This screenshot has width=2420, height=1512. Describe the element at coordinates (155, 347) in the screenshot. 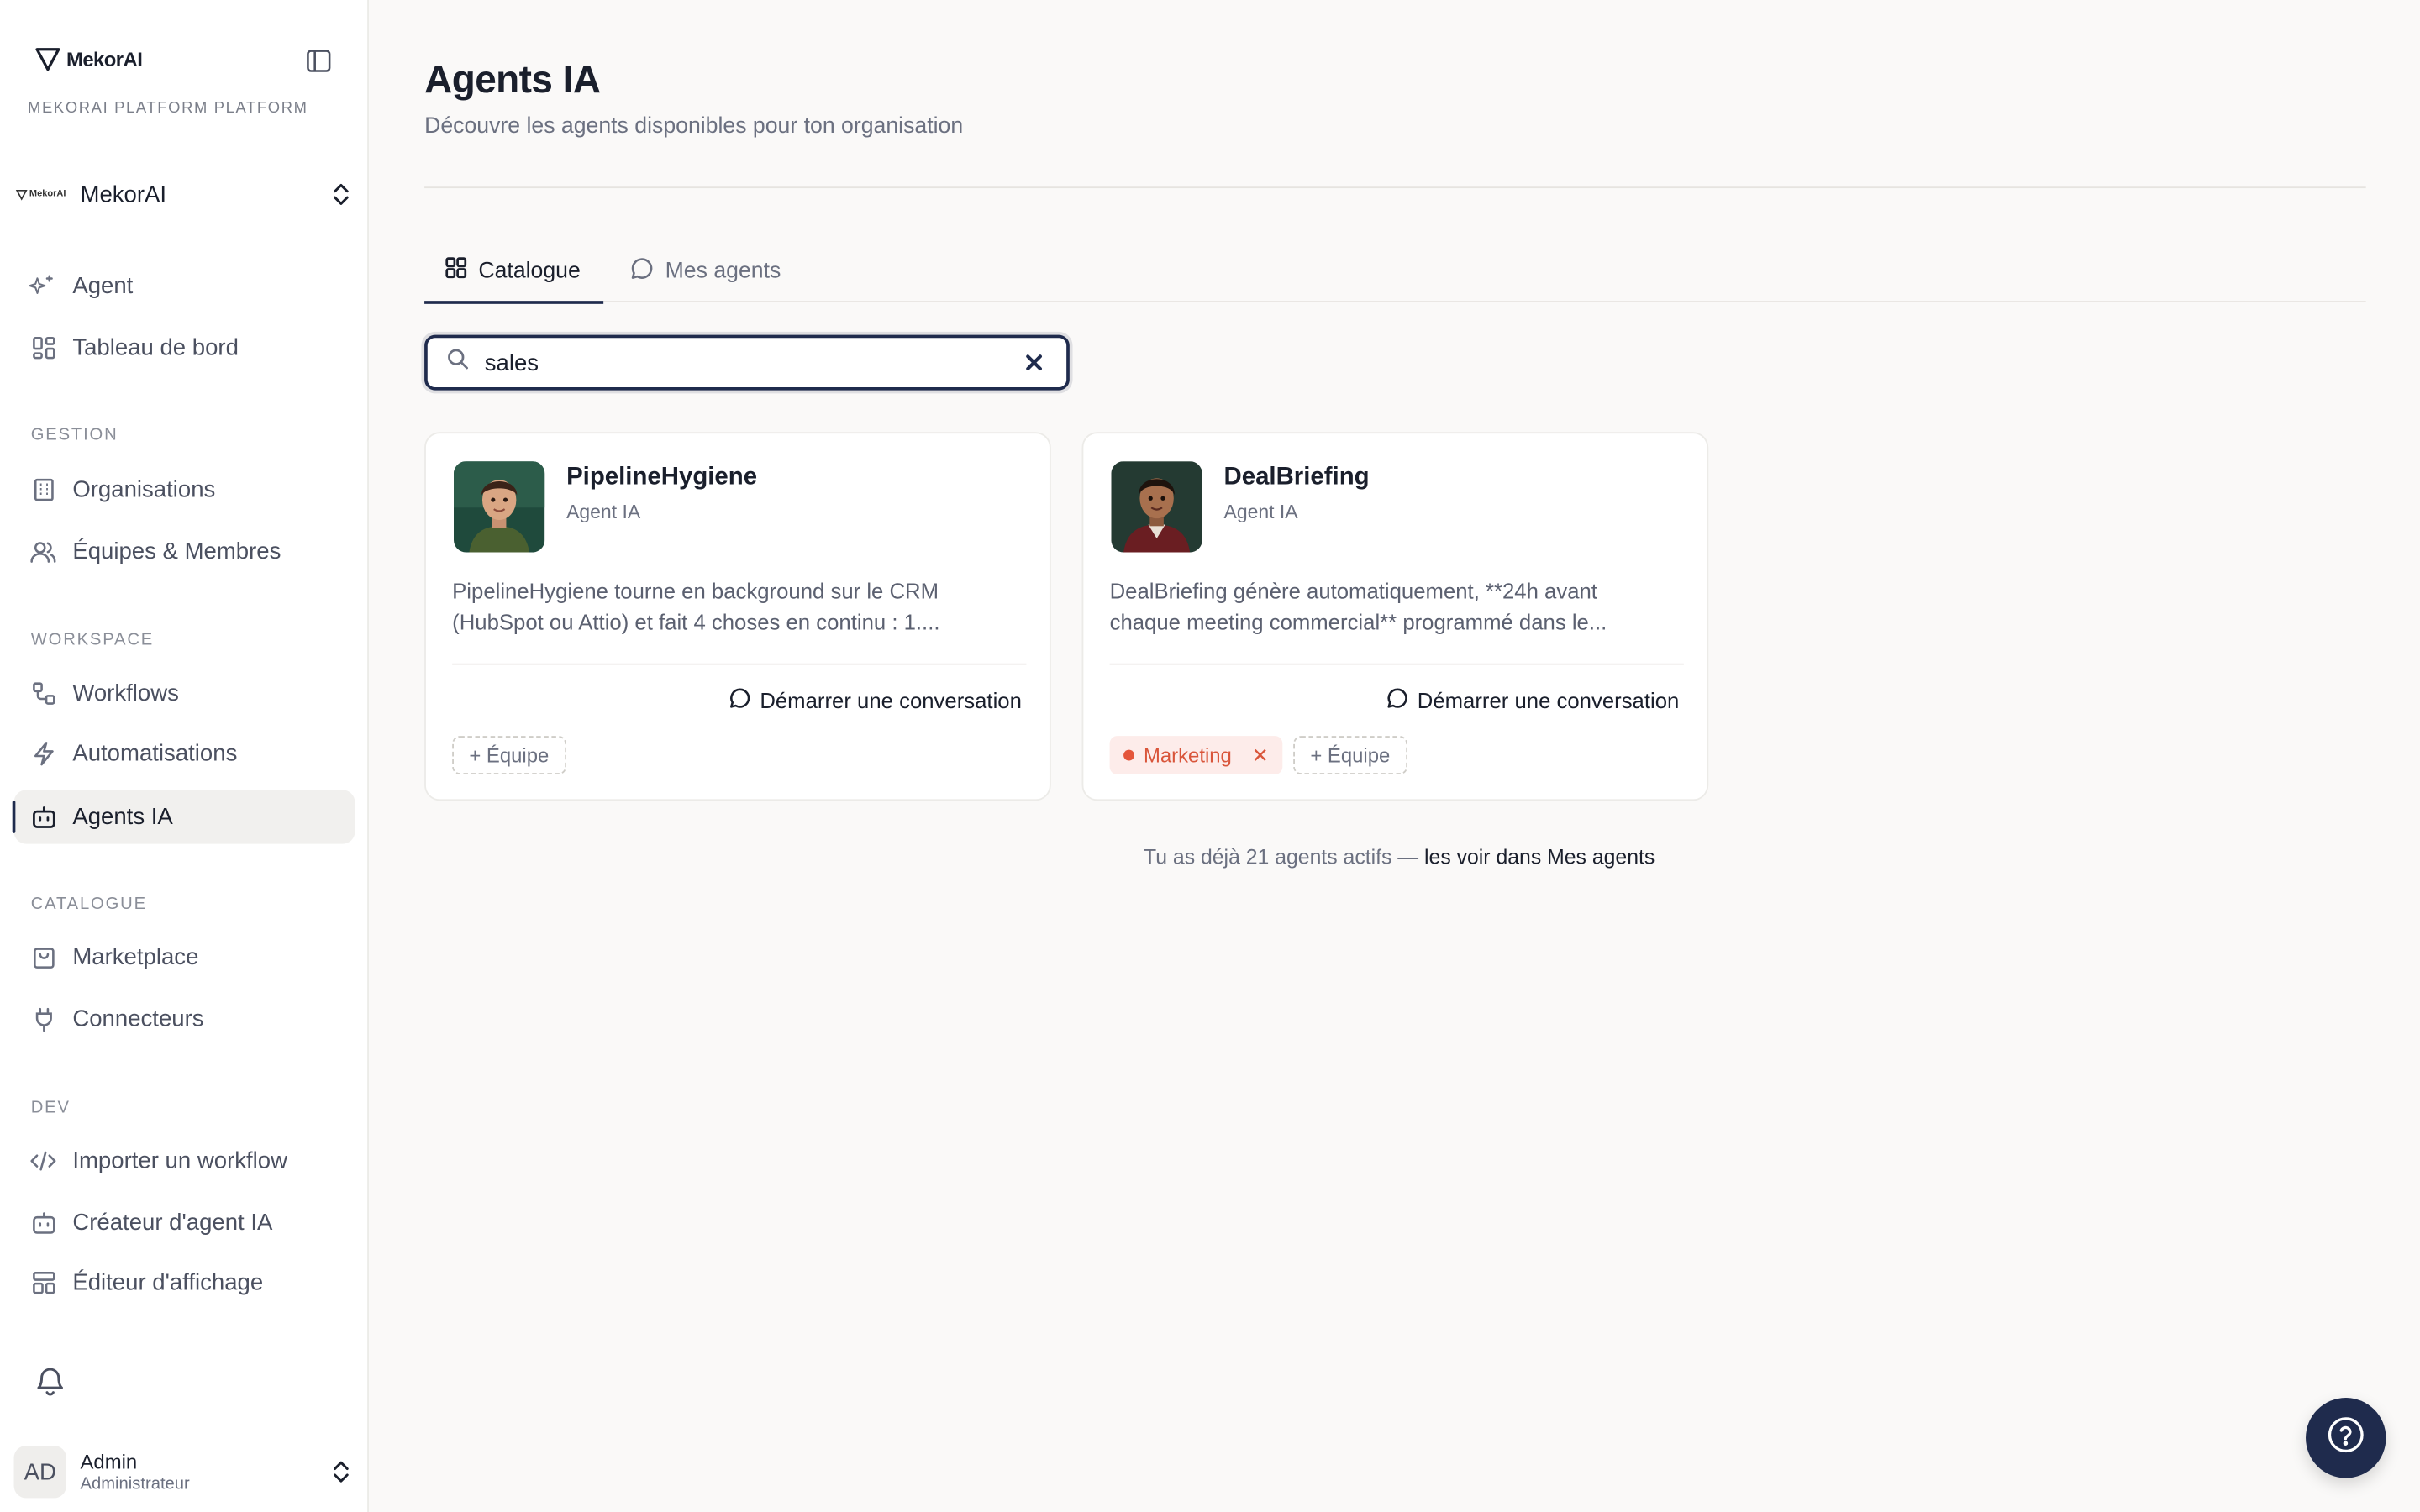

I see `sidebar-item-label: Tableau de bord` at that location.